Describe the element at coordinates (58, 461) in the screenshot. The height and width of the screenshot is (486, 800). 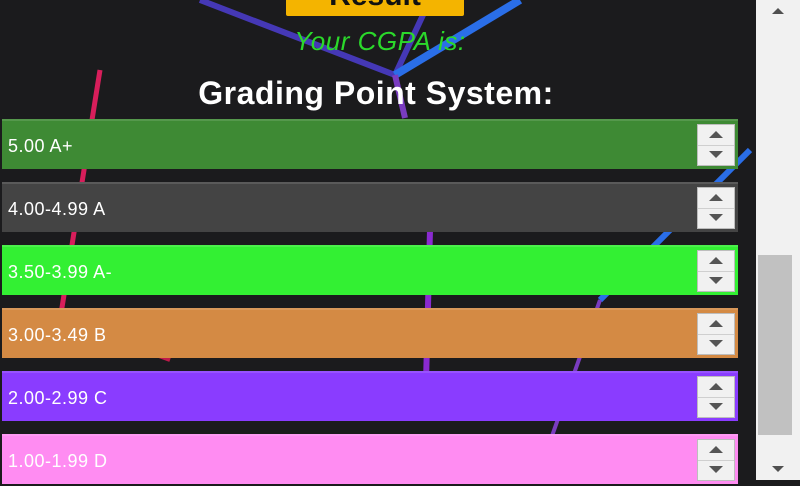
I see `grade-label: 1.00-1.99 D` at that location.